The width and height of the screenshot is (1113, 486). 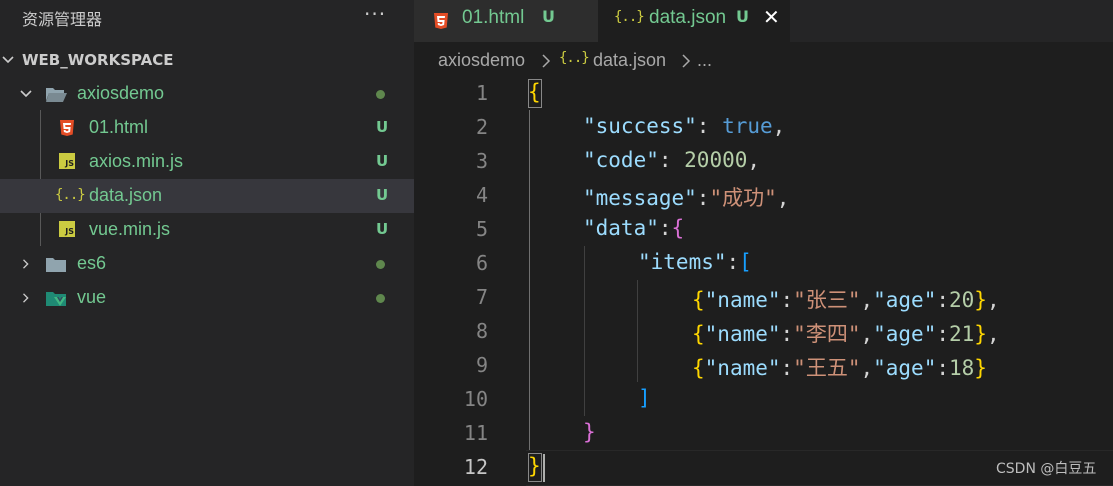 What do you see at coordinates (640, 198) in the screenshot?
I see `json-key: "message"` at bounding box center [640, 198].